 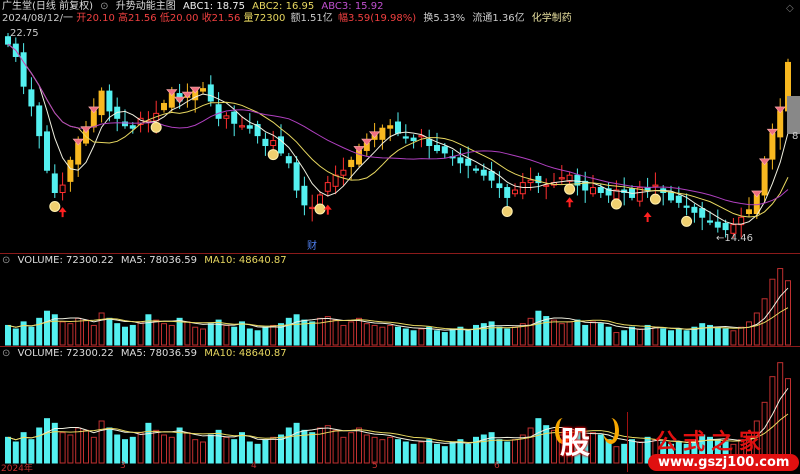 I want to click on watermark-title: 公式之家, so click(x=711, y=442).